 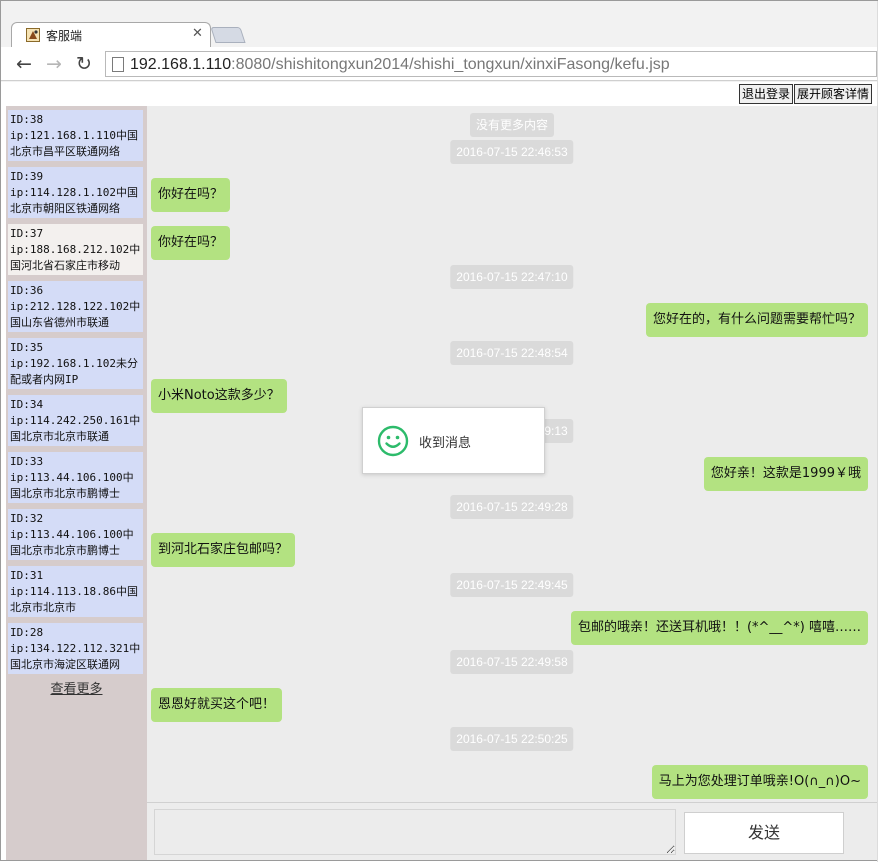 What do you see at coordinates (27, 176) in the screenshot?
I see `customer-id: ID:39` at bounding box center [27, 176].